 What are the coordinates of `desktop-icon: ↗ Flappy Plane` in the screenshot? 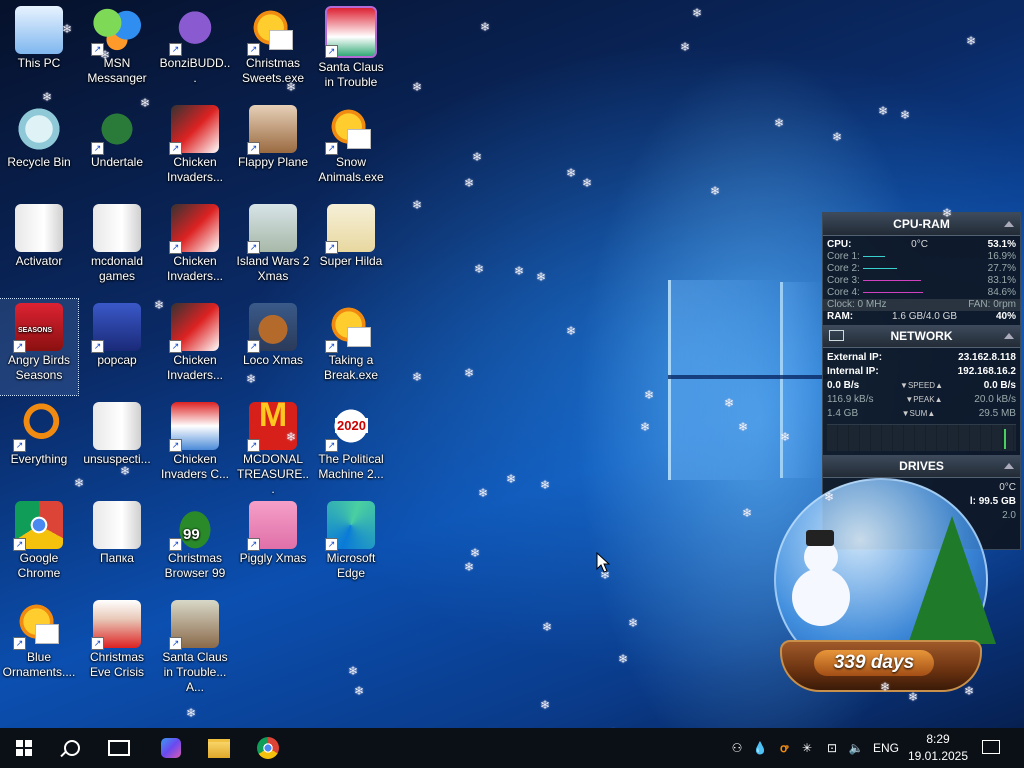 It's located at (273, 149).